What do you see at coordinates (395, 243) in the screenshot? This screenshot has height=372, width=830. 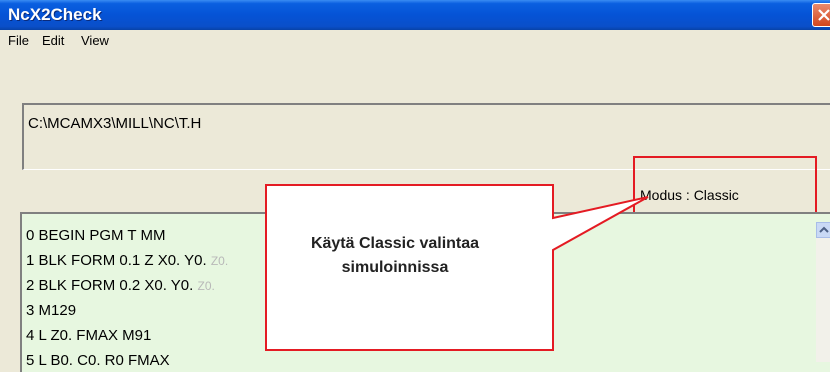 I see `callout-line-1: Käytä Classic valintaa` at bounding box center [395, 243].